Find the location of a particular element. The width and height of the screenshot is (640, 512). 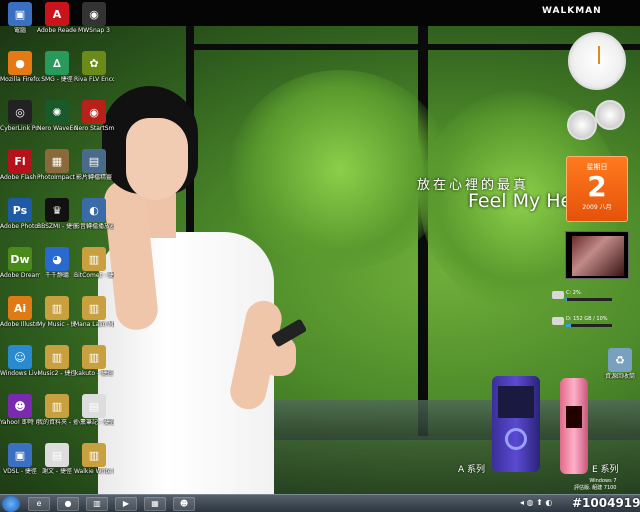

desktop-icon: ◐ 影音轉檔播放器 is located at coordinates (94, 214).